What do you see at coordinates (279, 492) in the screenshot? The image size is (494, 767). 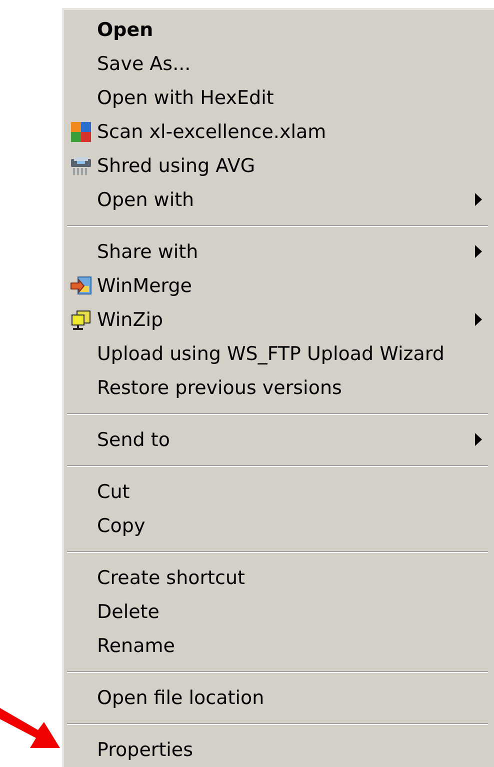 I see `menu-item: Cut` at bounding box center [279, 492].